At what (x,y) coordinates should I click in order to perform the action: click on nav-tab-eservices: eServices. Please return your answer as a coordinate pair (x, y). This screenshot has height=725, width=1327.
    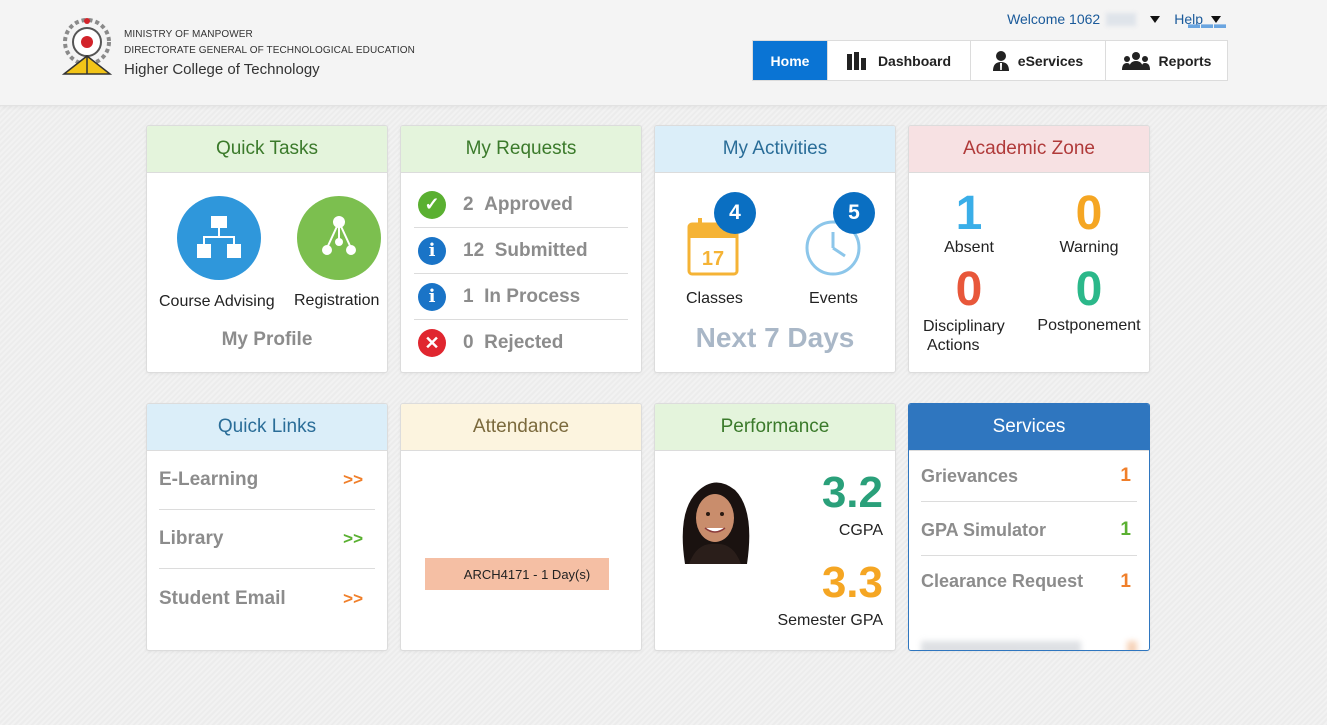
    Looking at the image, I should click on (1037, 60).